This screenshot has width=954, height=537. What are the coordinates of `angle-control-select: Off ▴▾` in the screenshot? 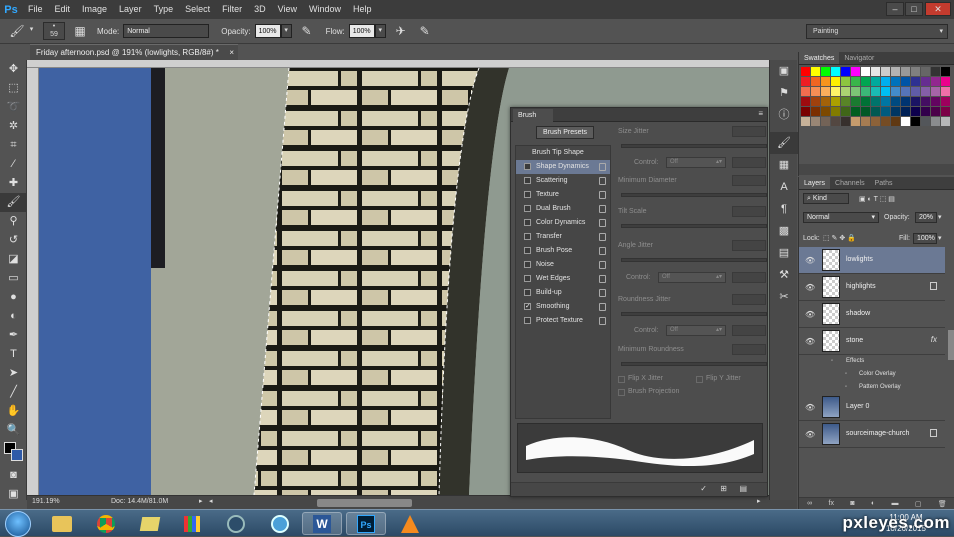 It's located at (692, 277).